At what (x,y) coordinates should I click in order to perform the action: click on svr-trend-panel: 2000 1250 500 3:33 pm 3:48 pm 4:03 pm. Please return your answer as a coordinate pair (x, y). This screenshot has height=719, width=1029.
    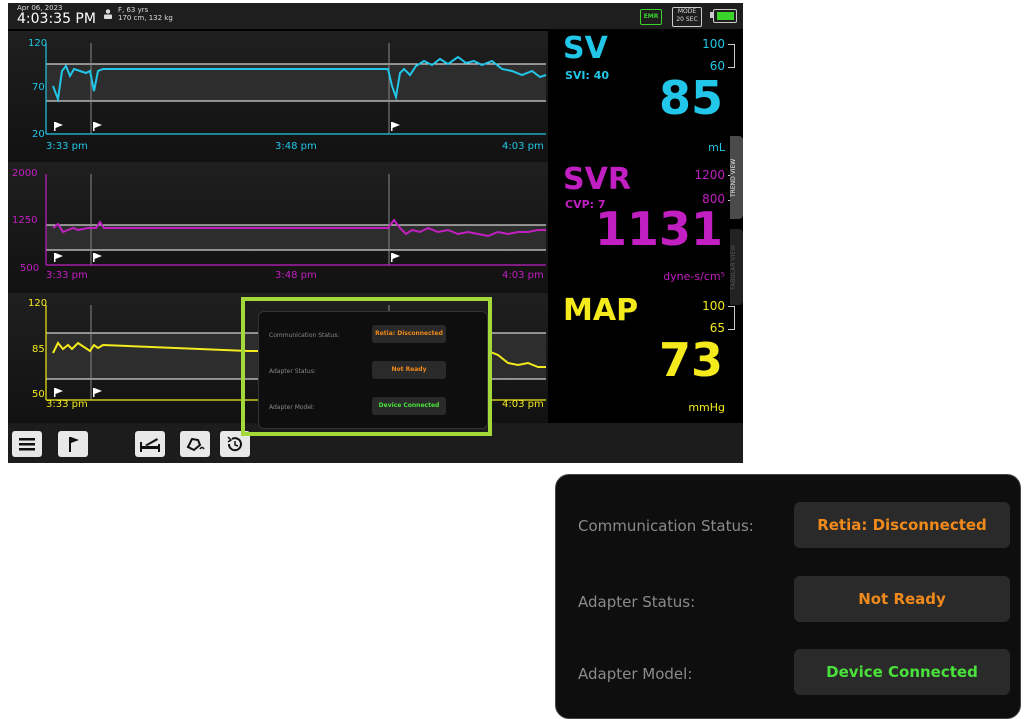
    Looking at the image, I should click on (278, 228).